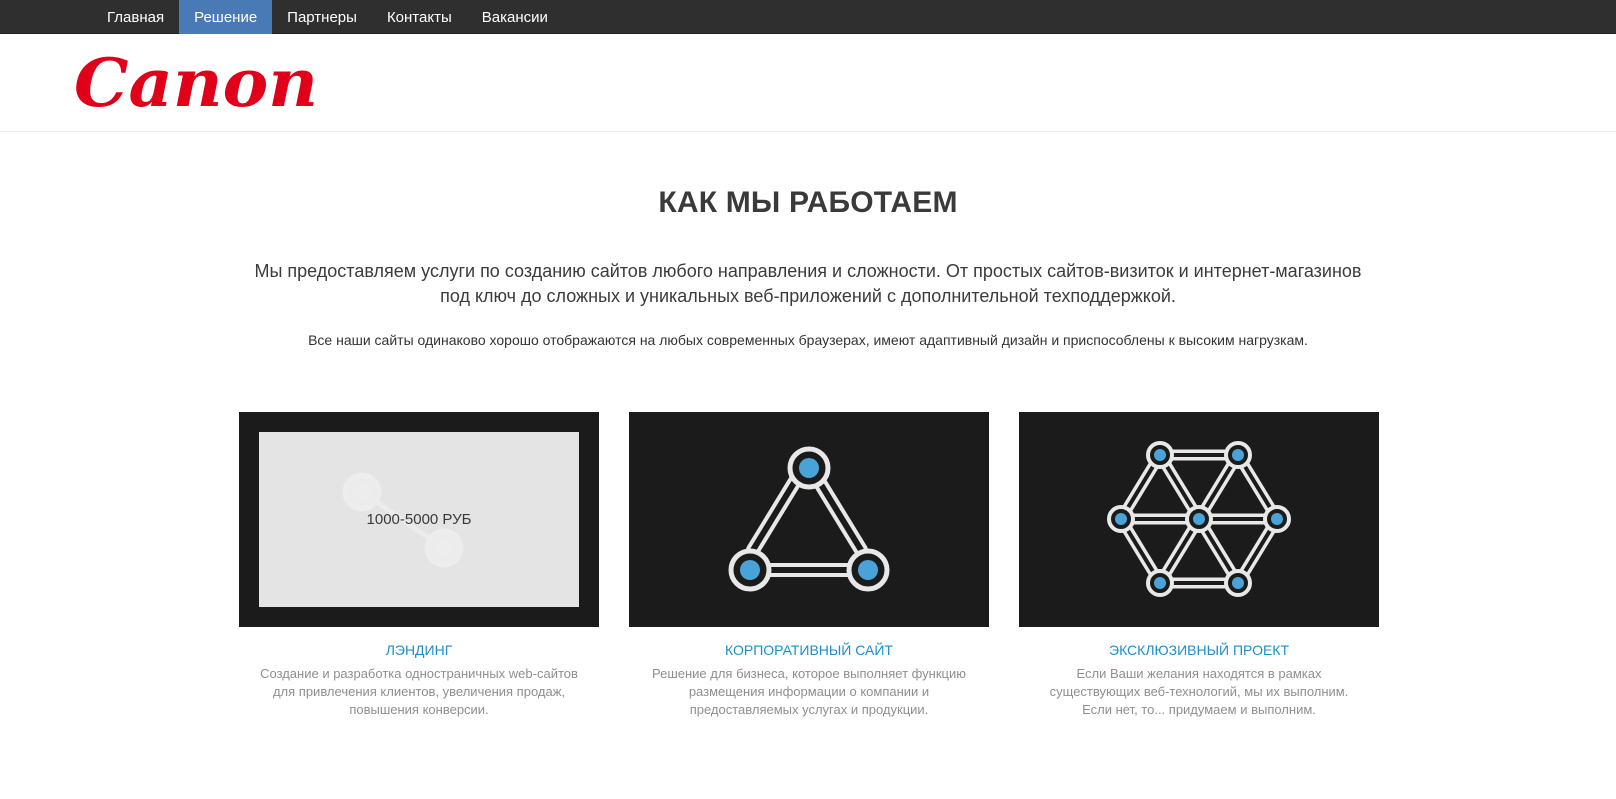 The width and height of the screenshot is (1616, 799). Describe the element at coordinates (419, 650) in the screenshot. I see `card-landing-title: ЛЭНДИНГ` at that location.